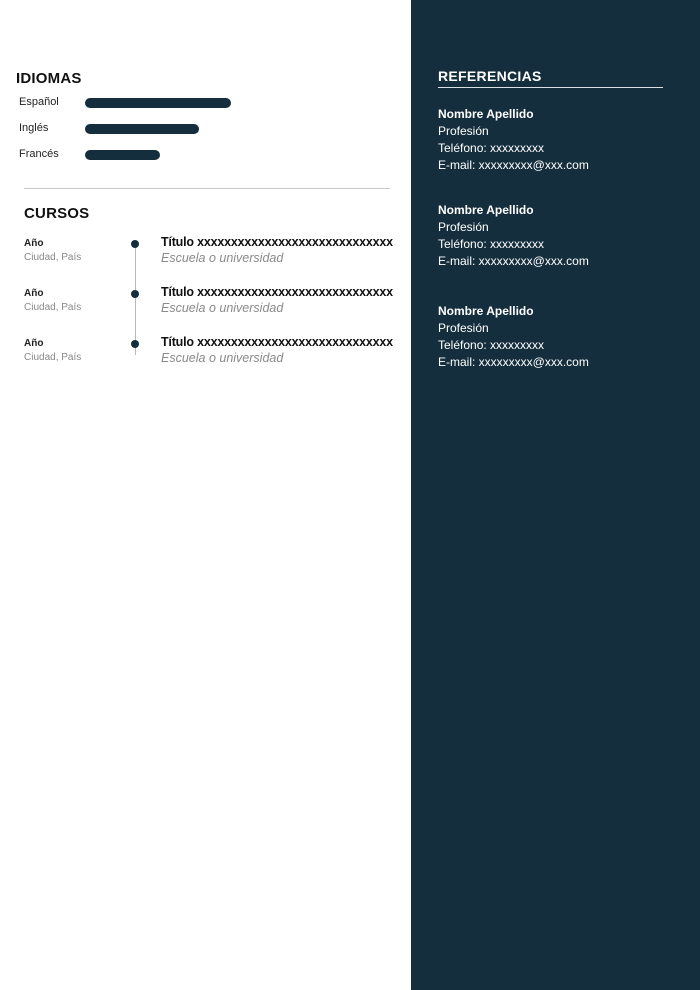 This screenshot has height=990, width=700. What do you see at coordinates (39, 154) in the screenshot?
I see `language-name: Francés` at bounding box center [39, 154].